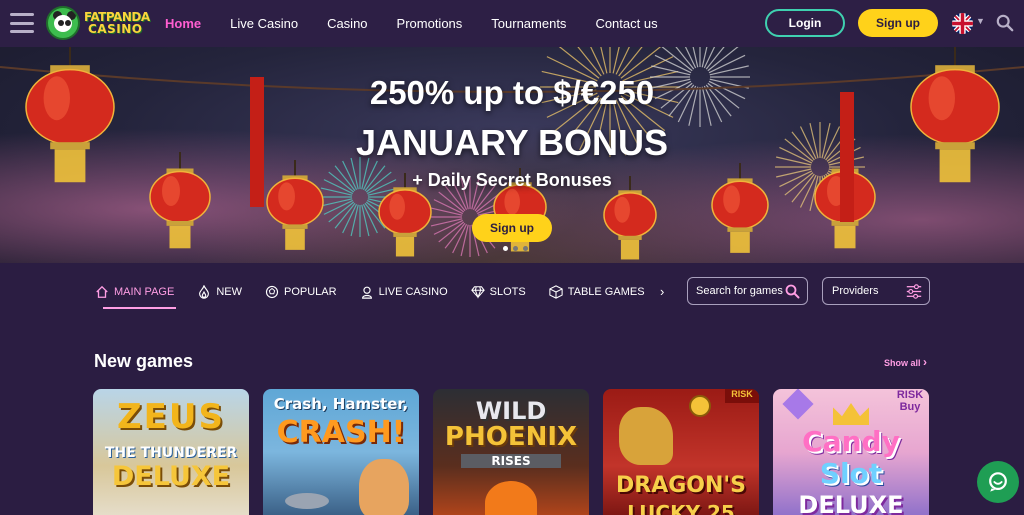 The width and height of the screenshot is (1024, 515). What do you see at coordinates (366, 292) in the screenshot?
I see `dealer-icon` at bounding box center [366, 292].